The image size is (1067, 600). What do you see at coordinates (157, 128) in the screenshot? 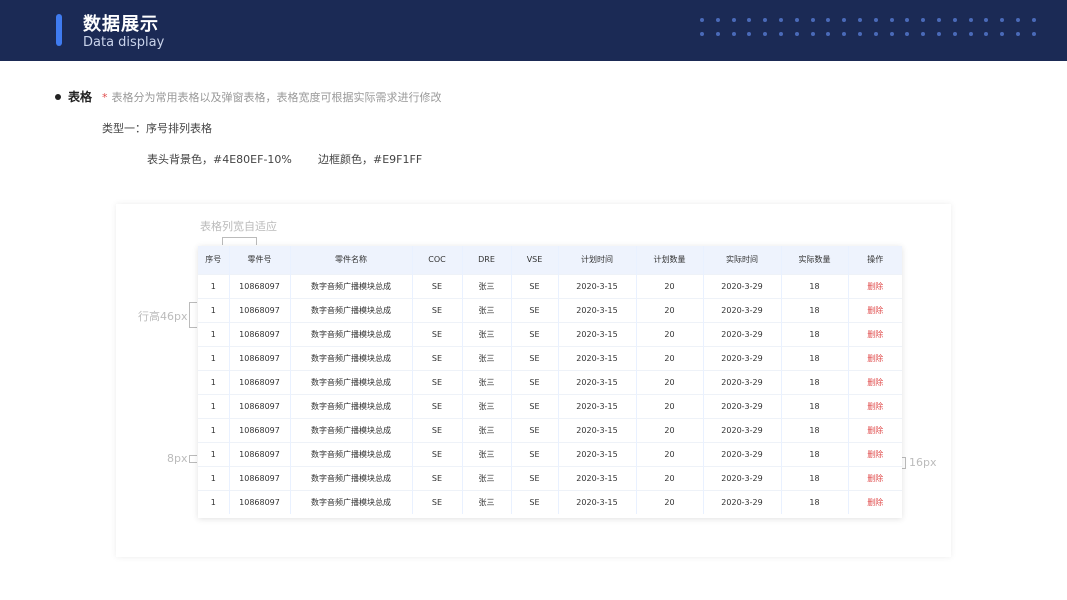
I see `type-label: 类型一：序号排列表格` at bounding box center [157, 128].